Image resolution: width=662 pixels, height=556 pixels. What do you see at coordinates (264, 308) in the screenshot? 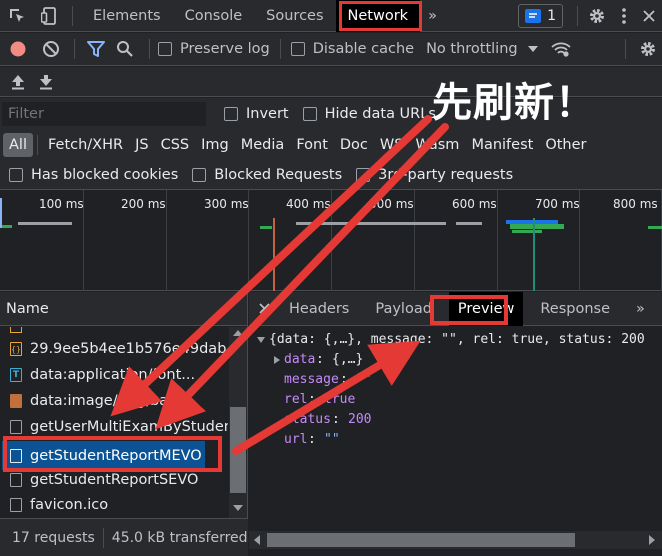
I see `close-detail-icon` at bounding box center [264, 308].